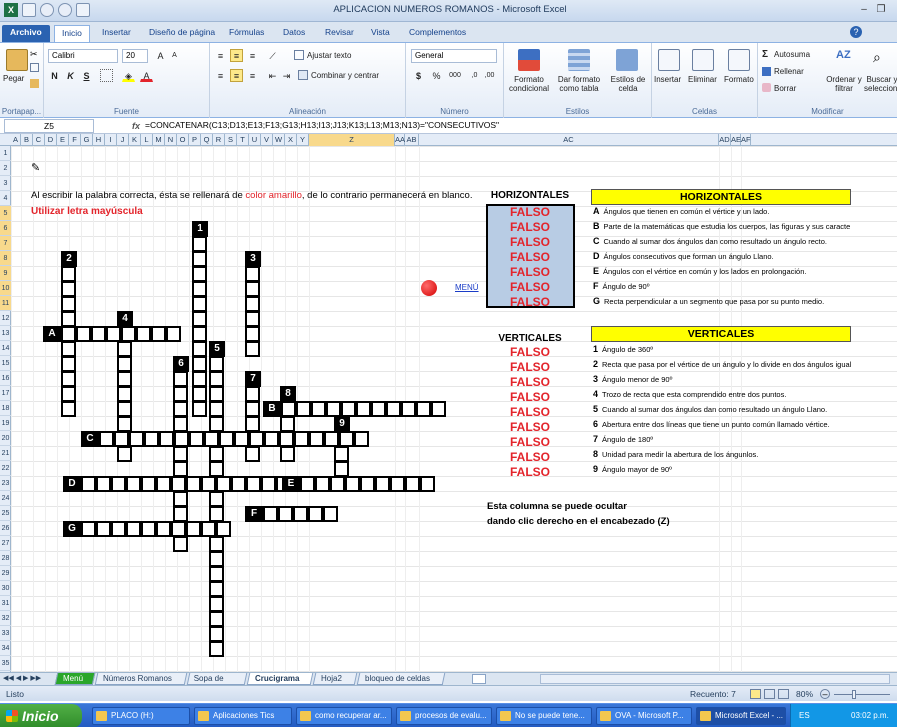 This screenshot has height=727, width=897. Describe the element at coordinates (5, 588) in the screenshot. I see `row-header-30: 30` at that location.